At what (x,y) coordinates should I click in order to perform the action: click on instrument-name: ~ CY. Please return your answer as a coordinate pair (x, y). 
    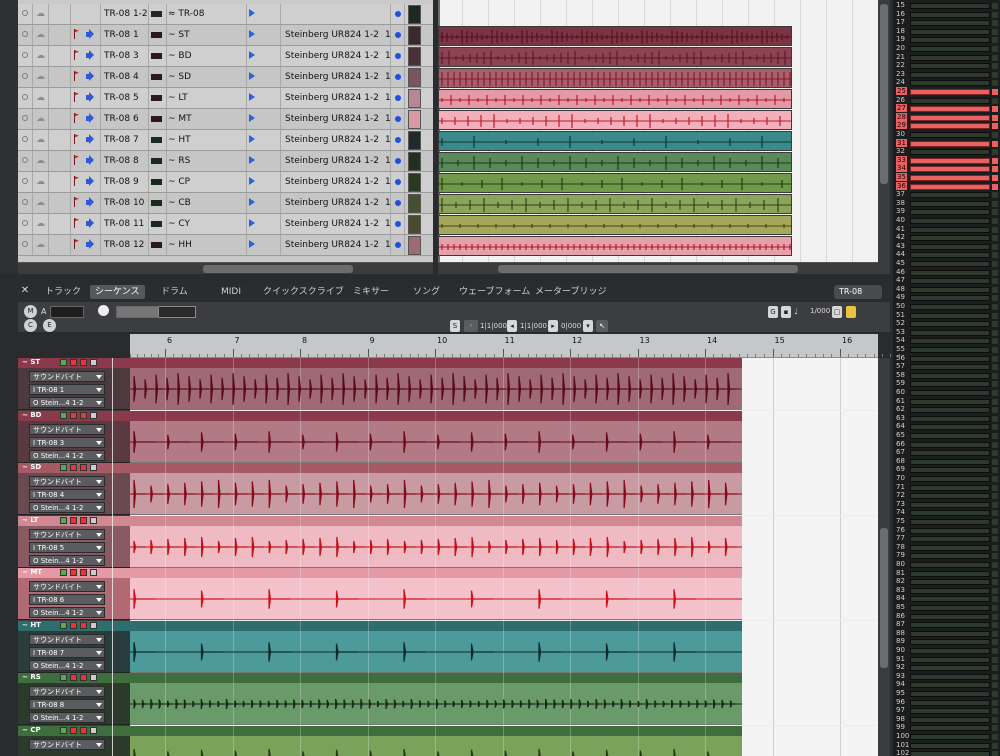
    Looking at the image, I should click on (179, 224).